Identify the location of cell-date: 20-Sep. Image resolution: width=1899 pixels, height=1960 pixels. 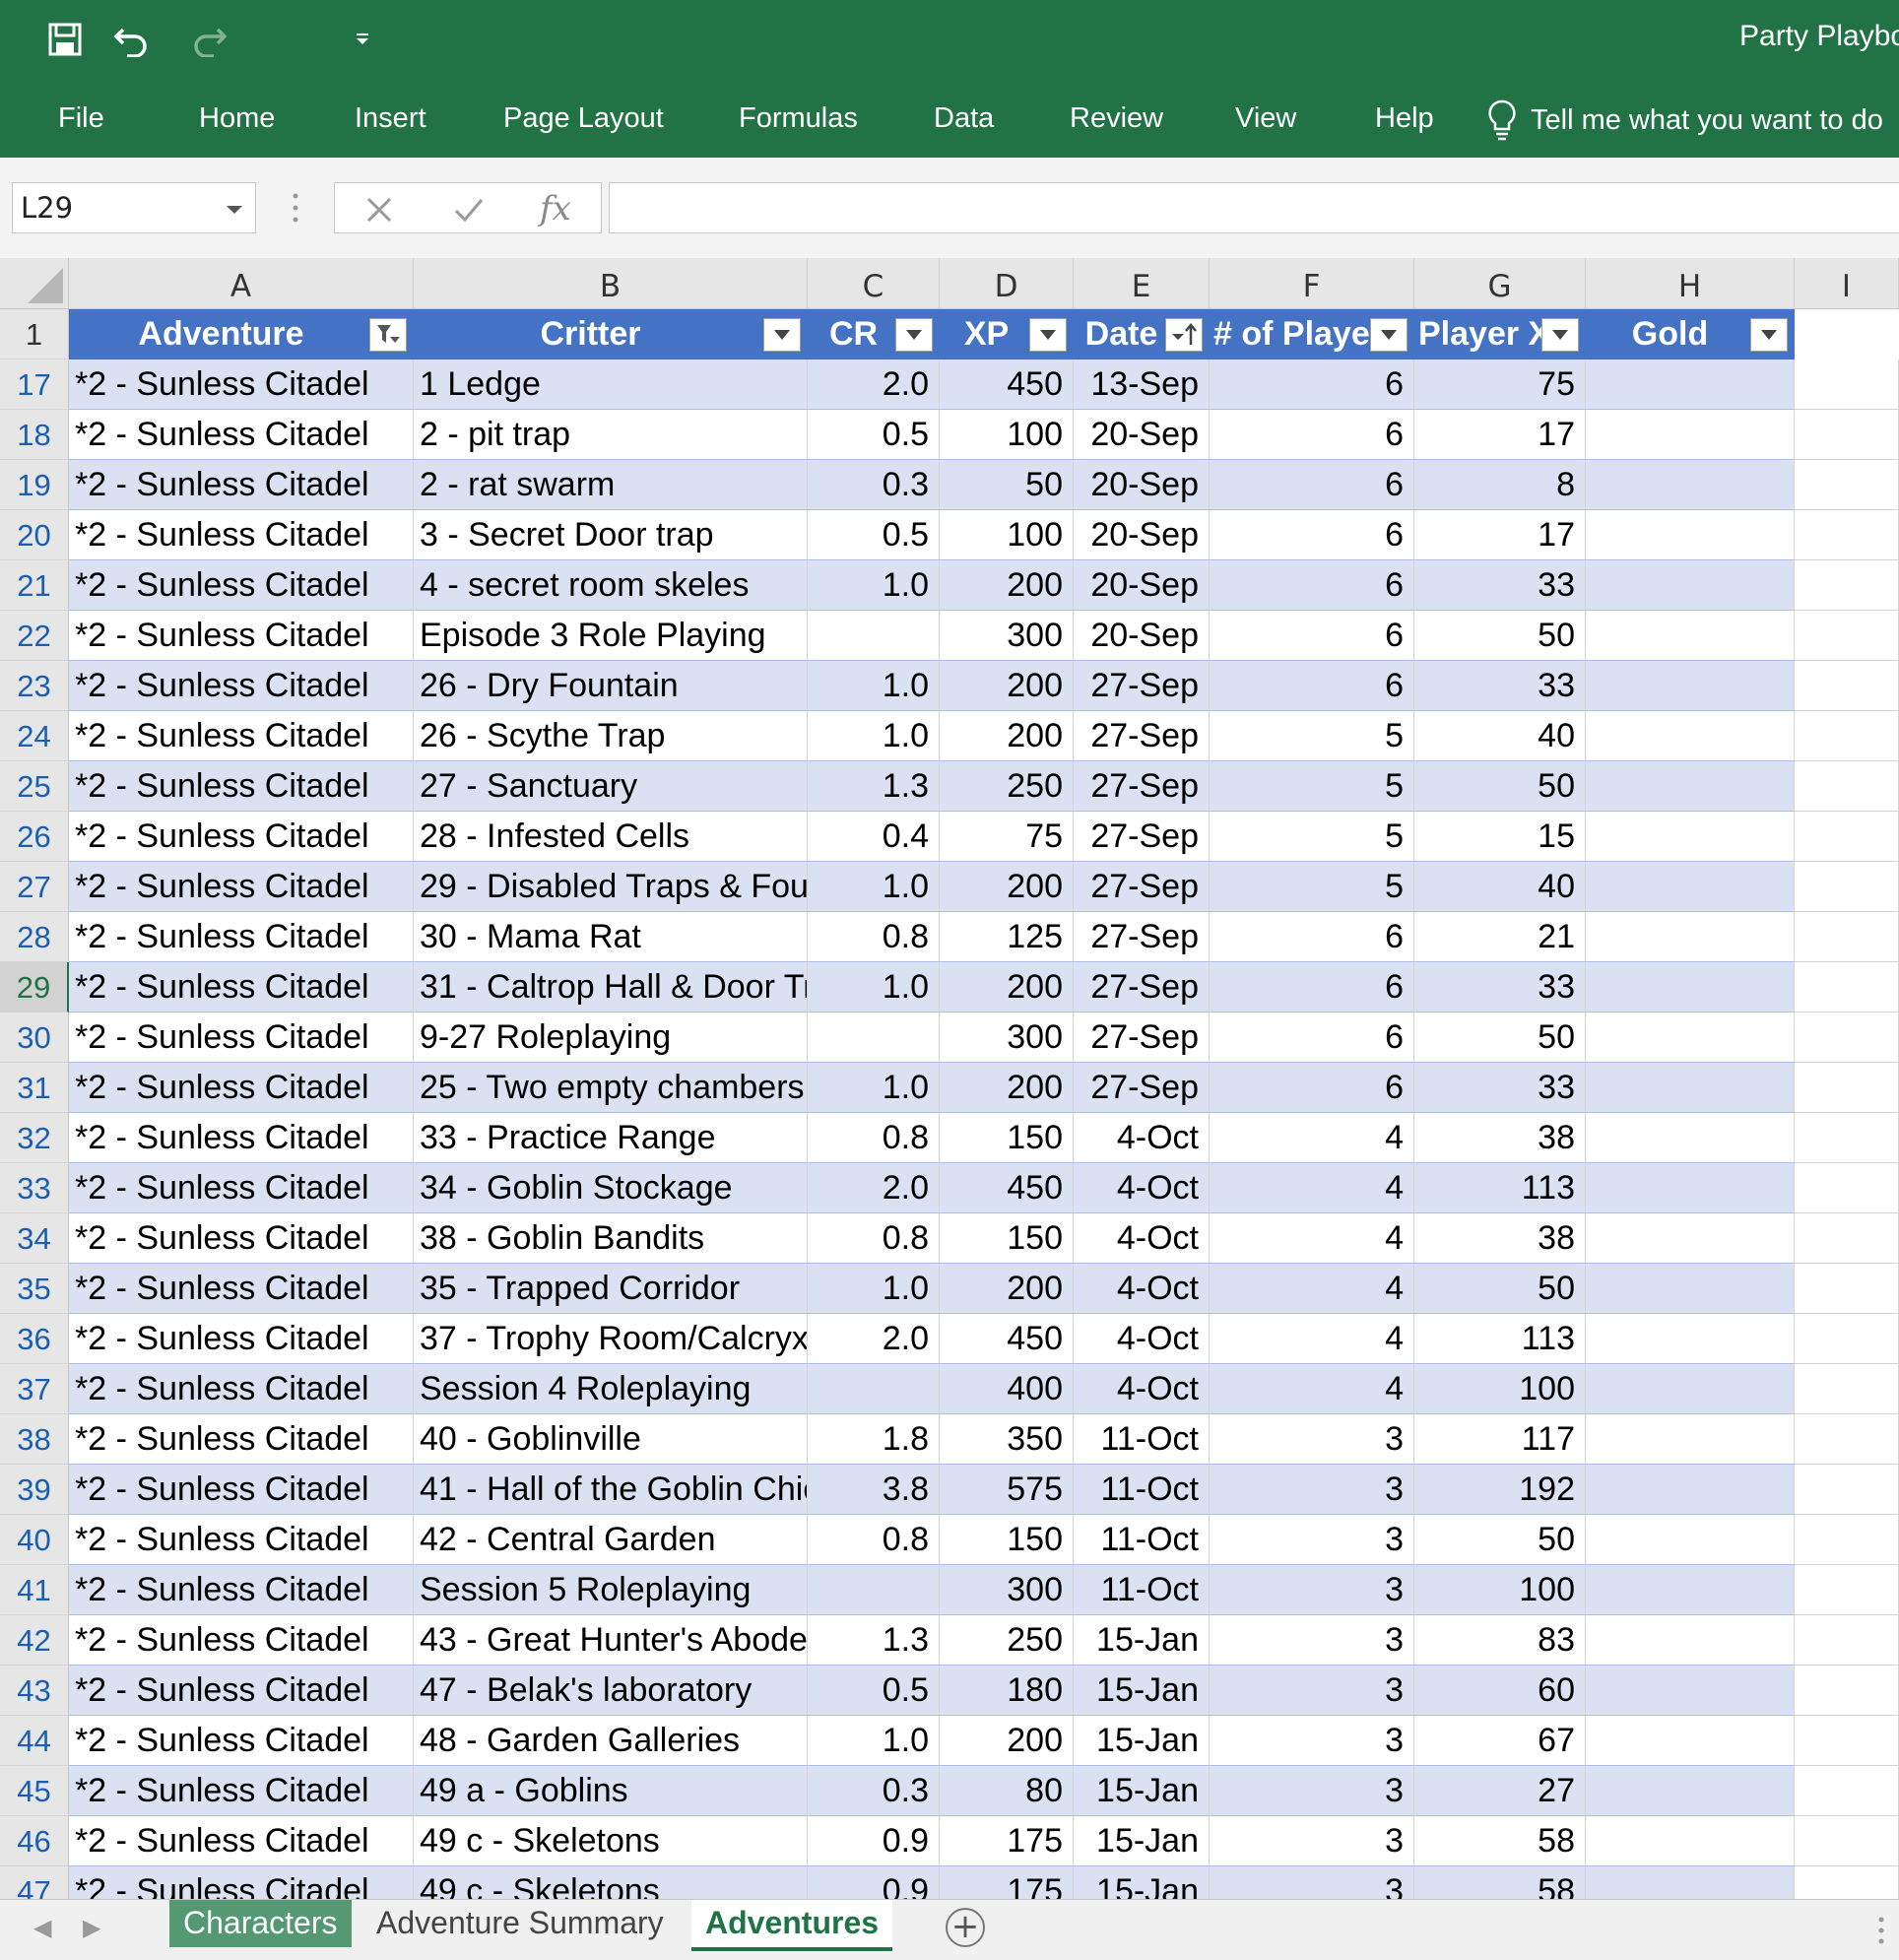
(1142, 535).